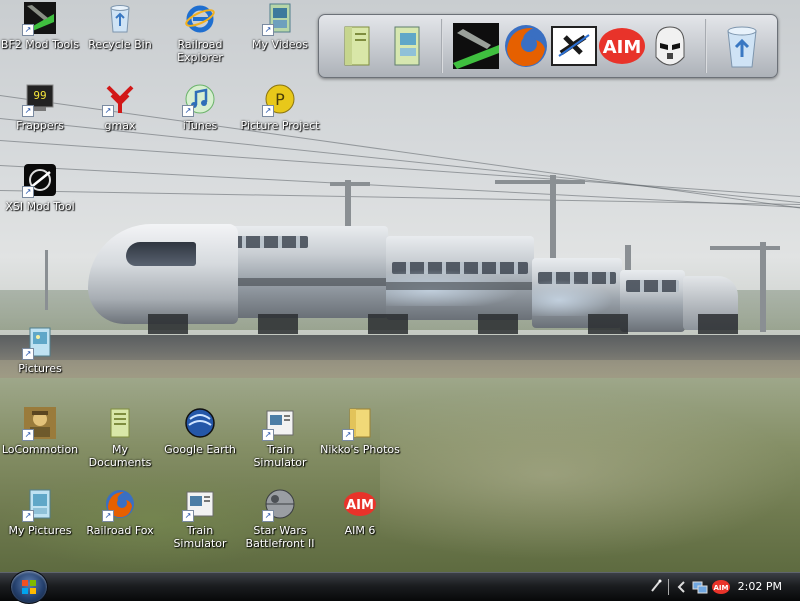 This screenshot has height=607, width=800. What do you see at coordinates (200, 107) in the screenshot?
I see `desktop-icon-itunes: ↗ iTunes` at bounding box center [200, 107].